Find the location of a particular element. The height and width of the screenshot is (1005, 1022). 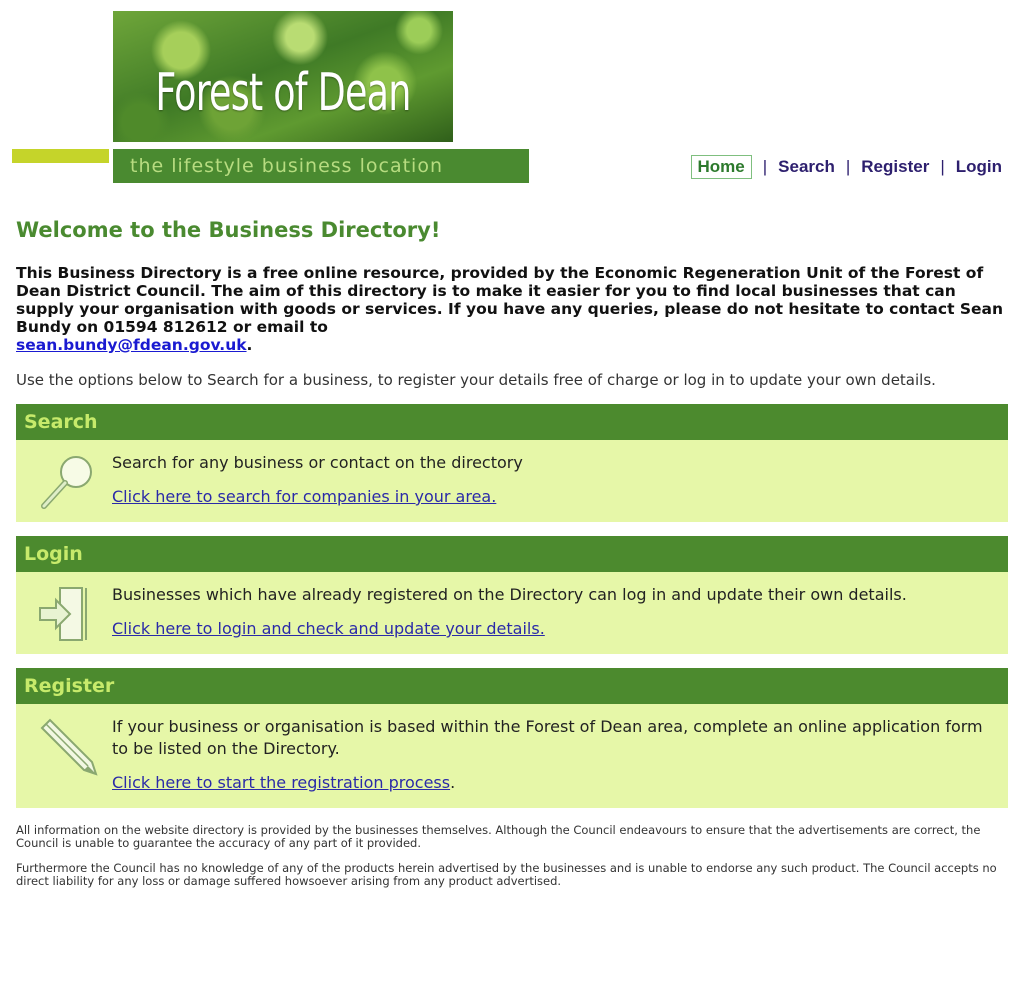

pencil-icon is located at coordinates (69, 747).